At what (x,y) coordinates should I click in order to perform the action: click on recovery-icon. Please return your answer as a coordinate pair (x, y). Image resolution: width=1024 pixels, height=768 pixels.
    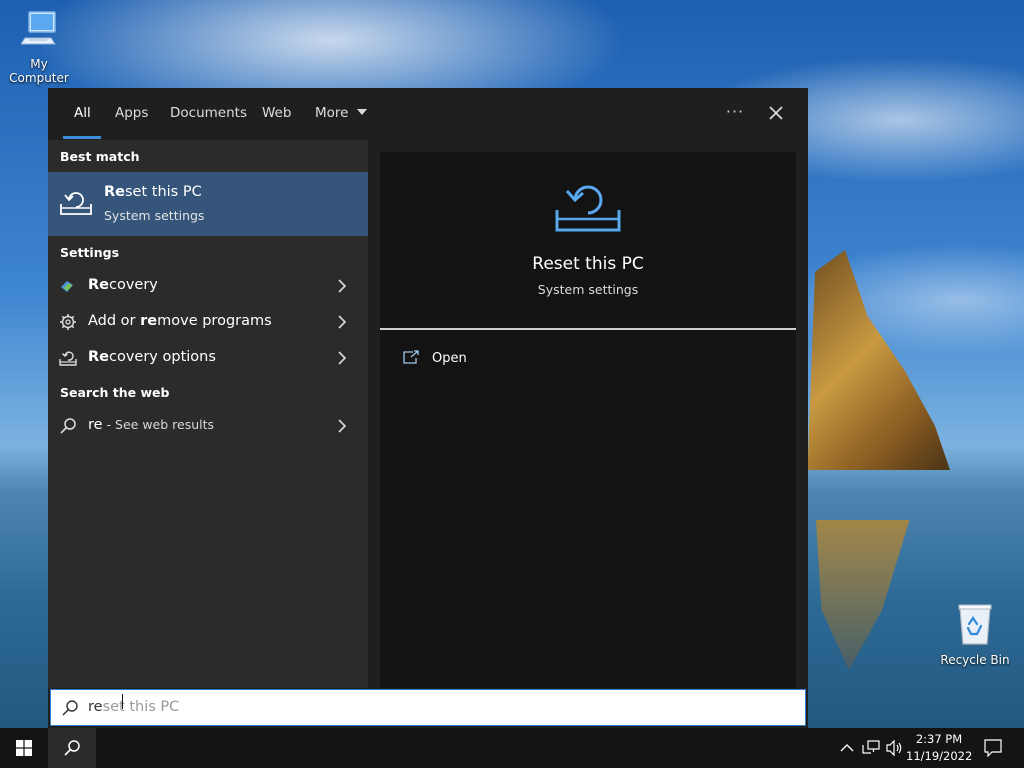
    Looking at the image, I should click on (67, 286).